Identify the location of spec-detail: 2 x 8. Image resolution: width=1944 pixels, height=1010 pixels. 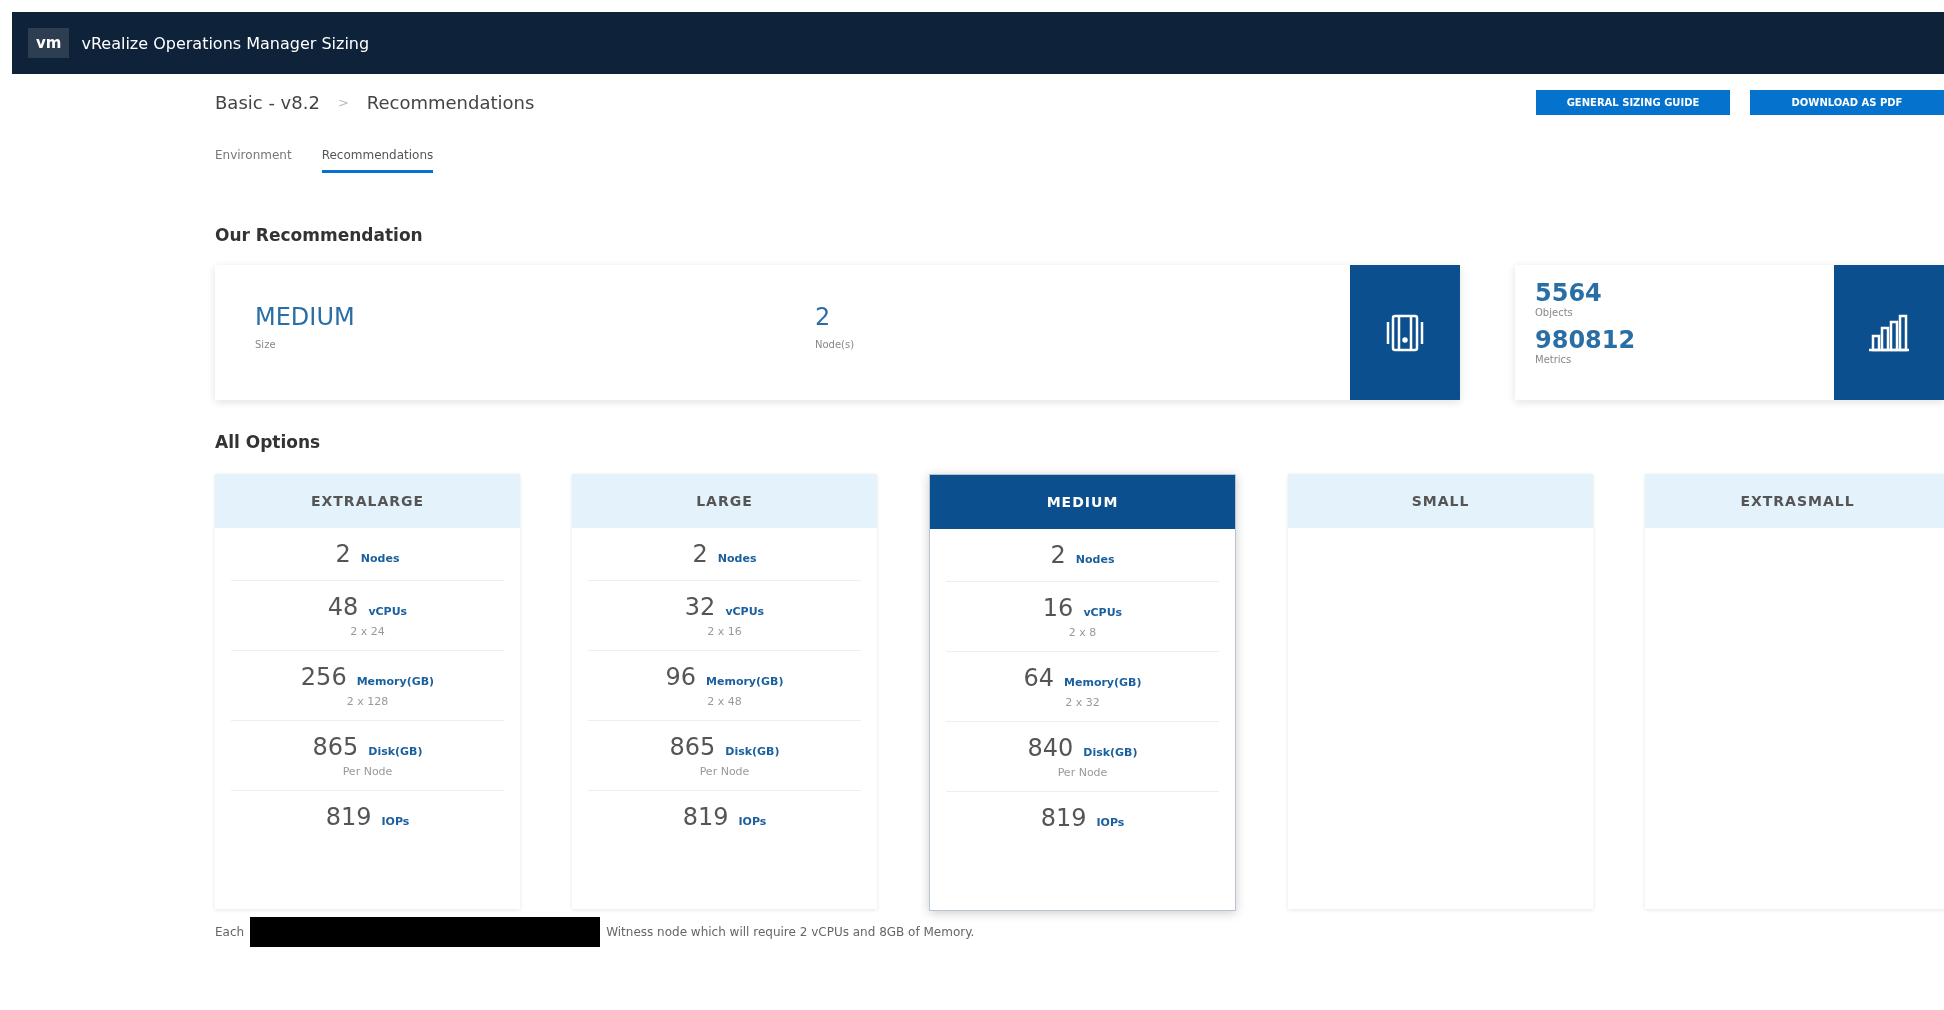
(1082, 632).